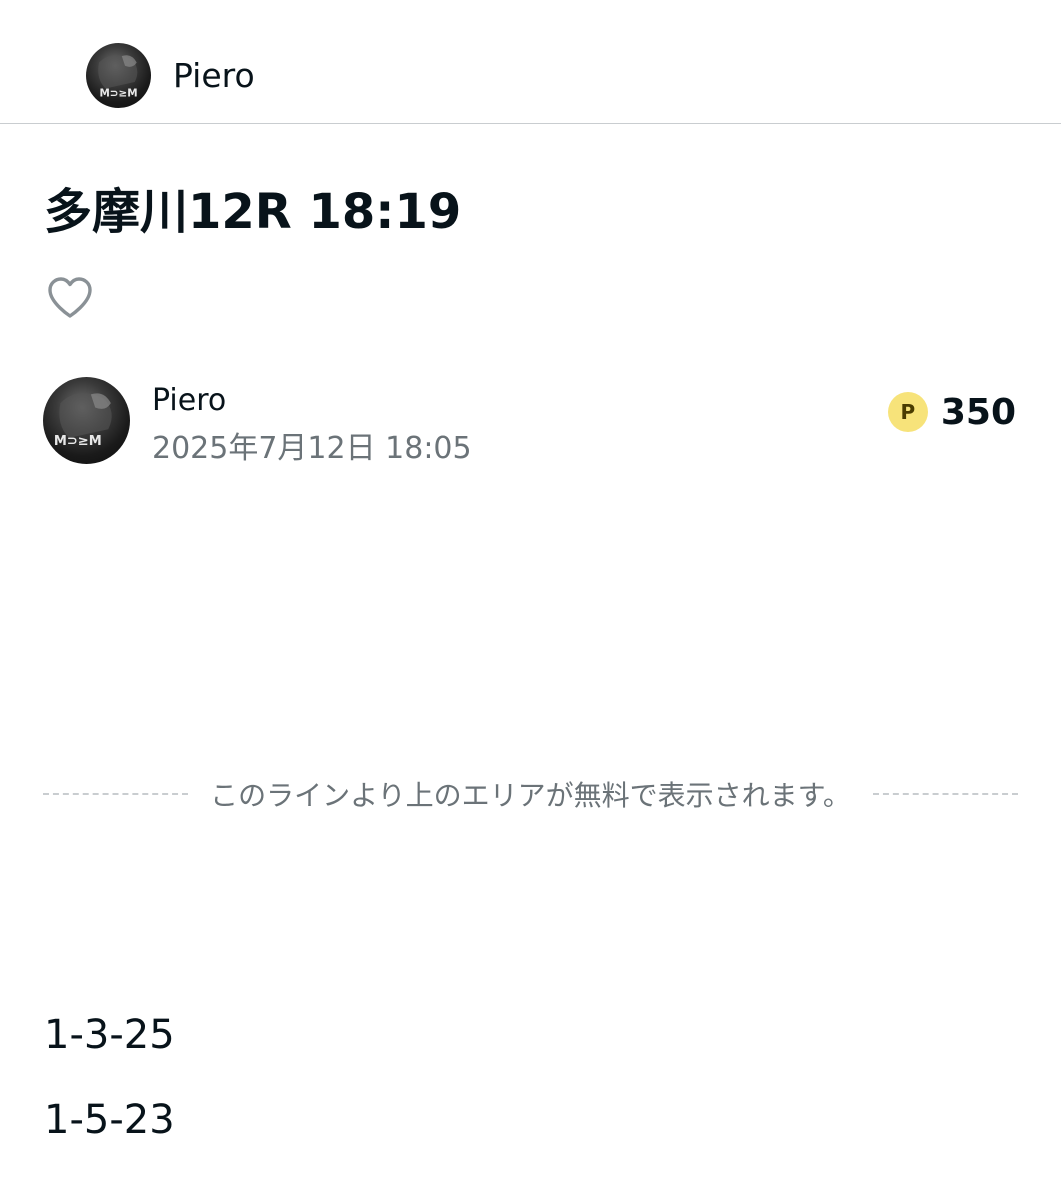 The width and height of the screenshot is (1061, 1200). Describe the element at coordinates (978, 412) in the screenshot. I see `price-value: 350` at that location.